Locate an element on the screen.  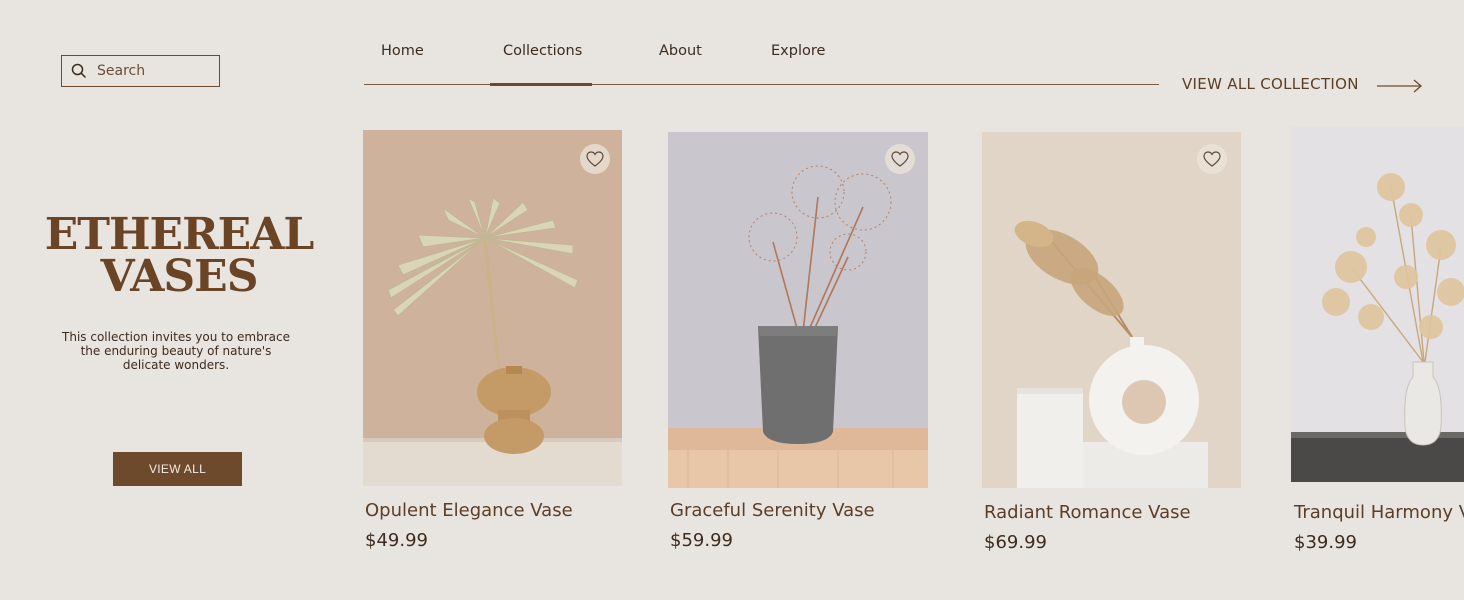
nav-active-indicator is located at coordinates (541, 84).